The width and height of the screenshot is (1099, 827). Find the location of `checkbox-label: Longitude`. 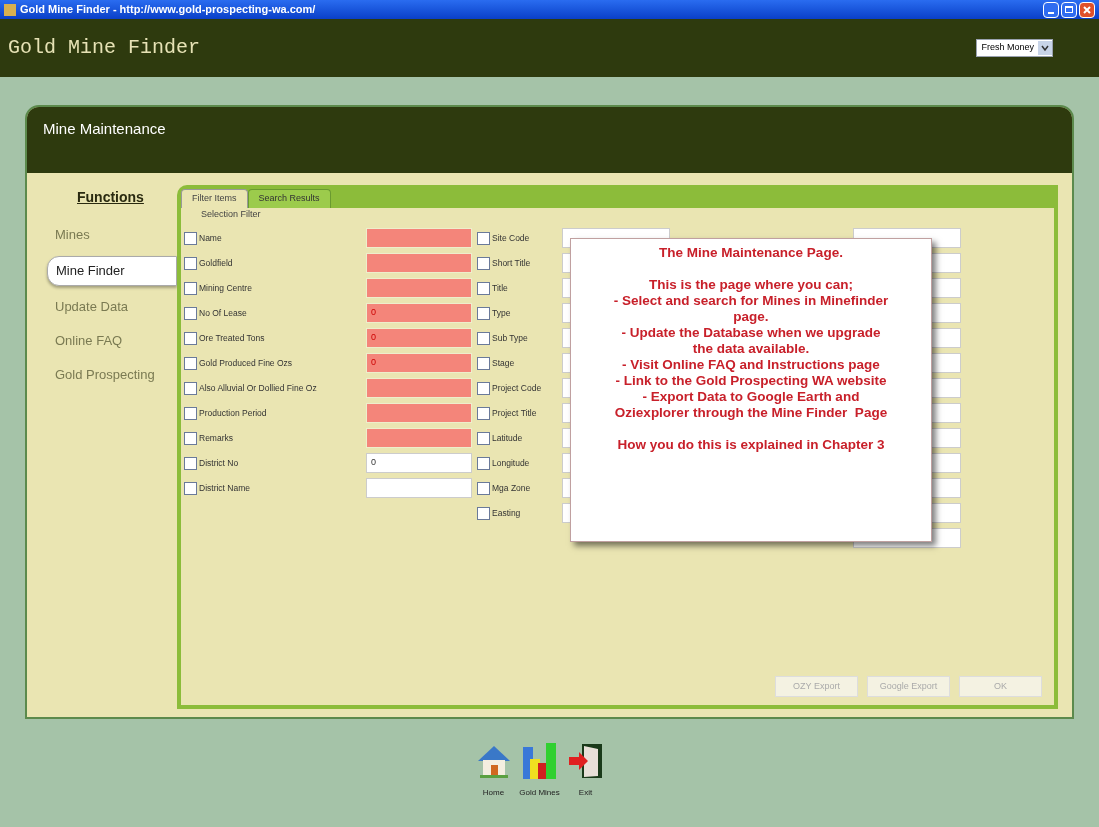

checkbox-label: Longitude is located at coordinates (511, 463).